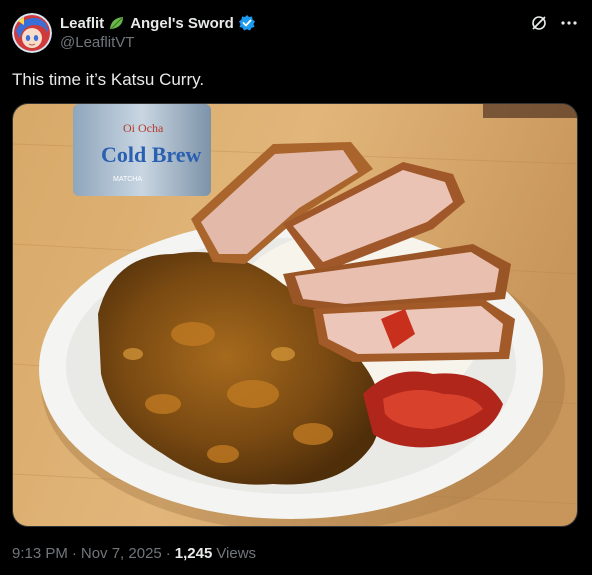 The image size is (592, 575). What do you see at coordinates (82, 23) in the screenshot?
I see `display-name: Leaflit` at bounding box center [82, 23].